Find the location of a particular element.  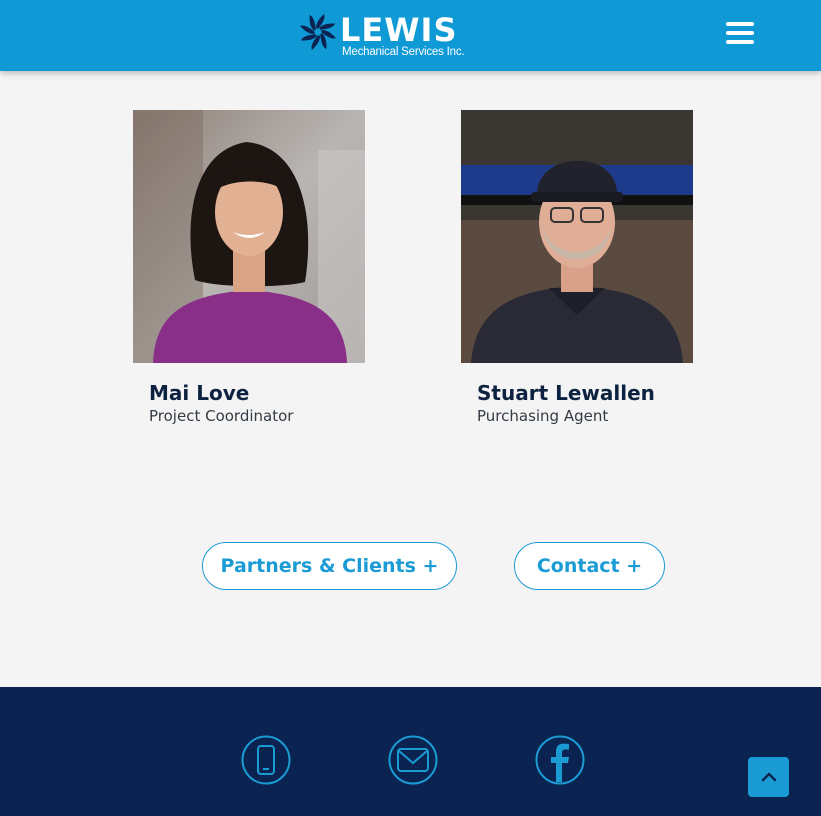

turbine-logo-icon is located at coordinates (318, 32).